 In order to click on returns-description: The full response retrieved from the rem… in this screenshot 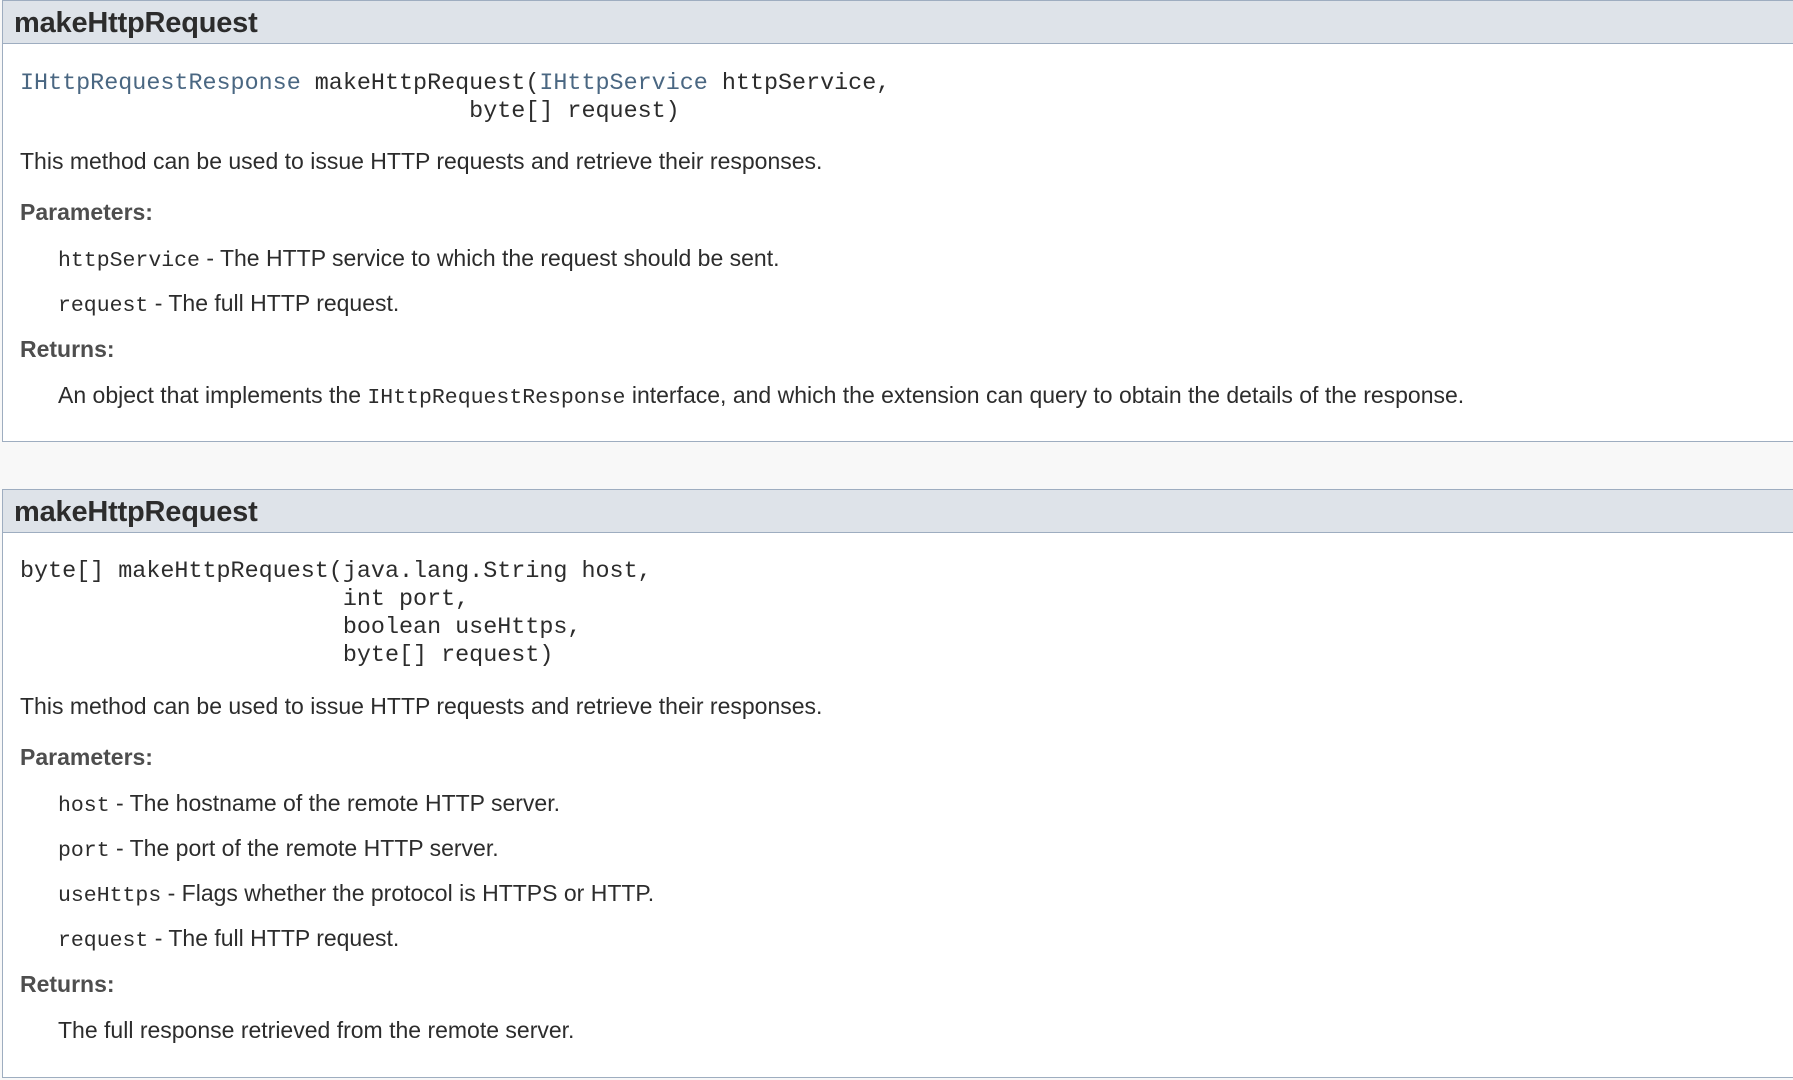, I will do `click(316, 1030)`.